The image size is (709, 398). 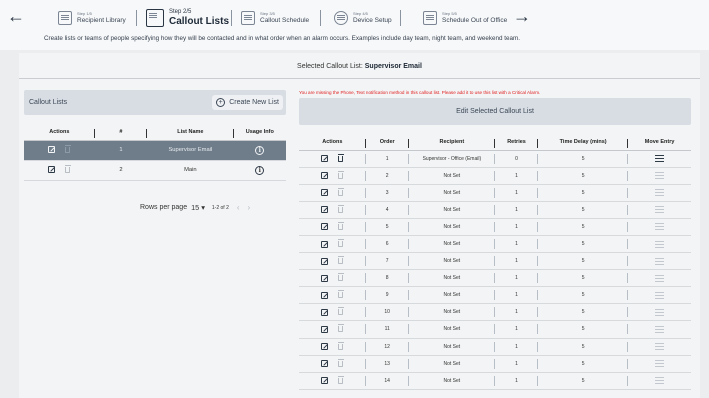 I want to click on table-row: 2 Not Set 1 5, so click(x=495, y=176).